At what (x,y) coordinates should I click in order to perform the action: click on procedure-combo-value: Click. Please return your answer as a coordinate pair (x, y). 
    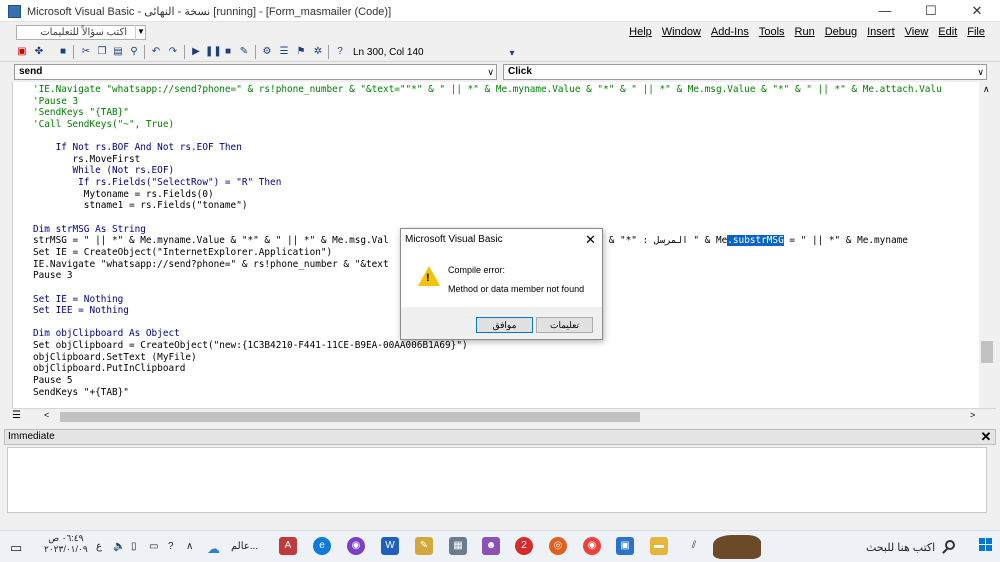
    Looking at the image, I should click on (520, 71).